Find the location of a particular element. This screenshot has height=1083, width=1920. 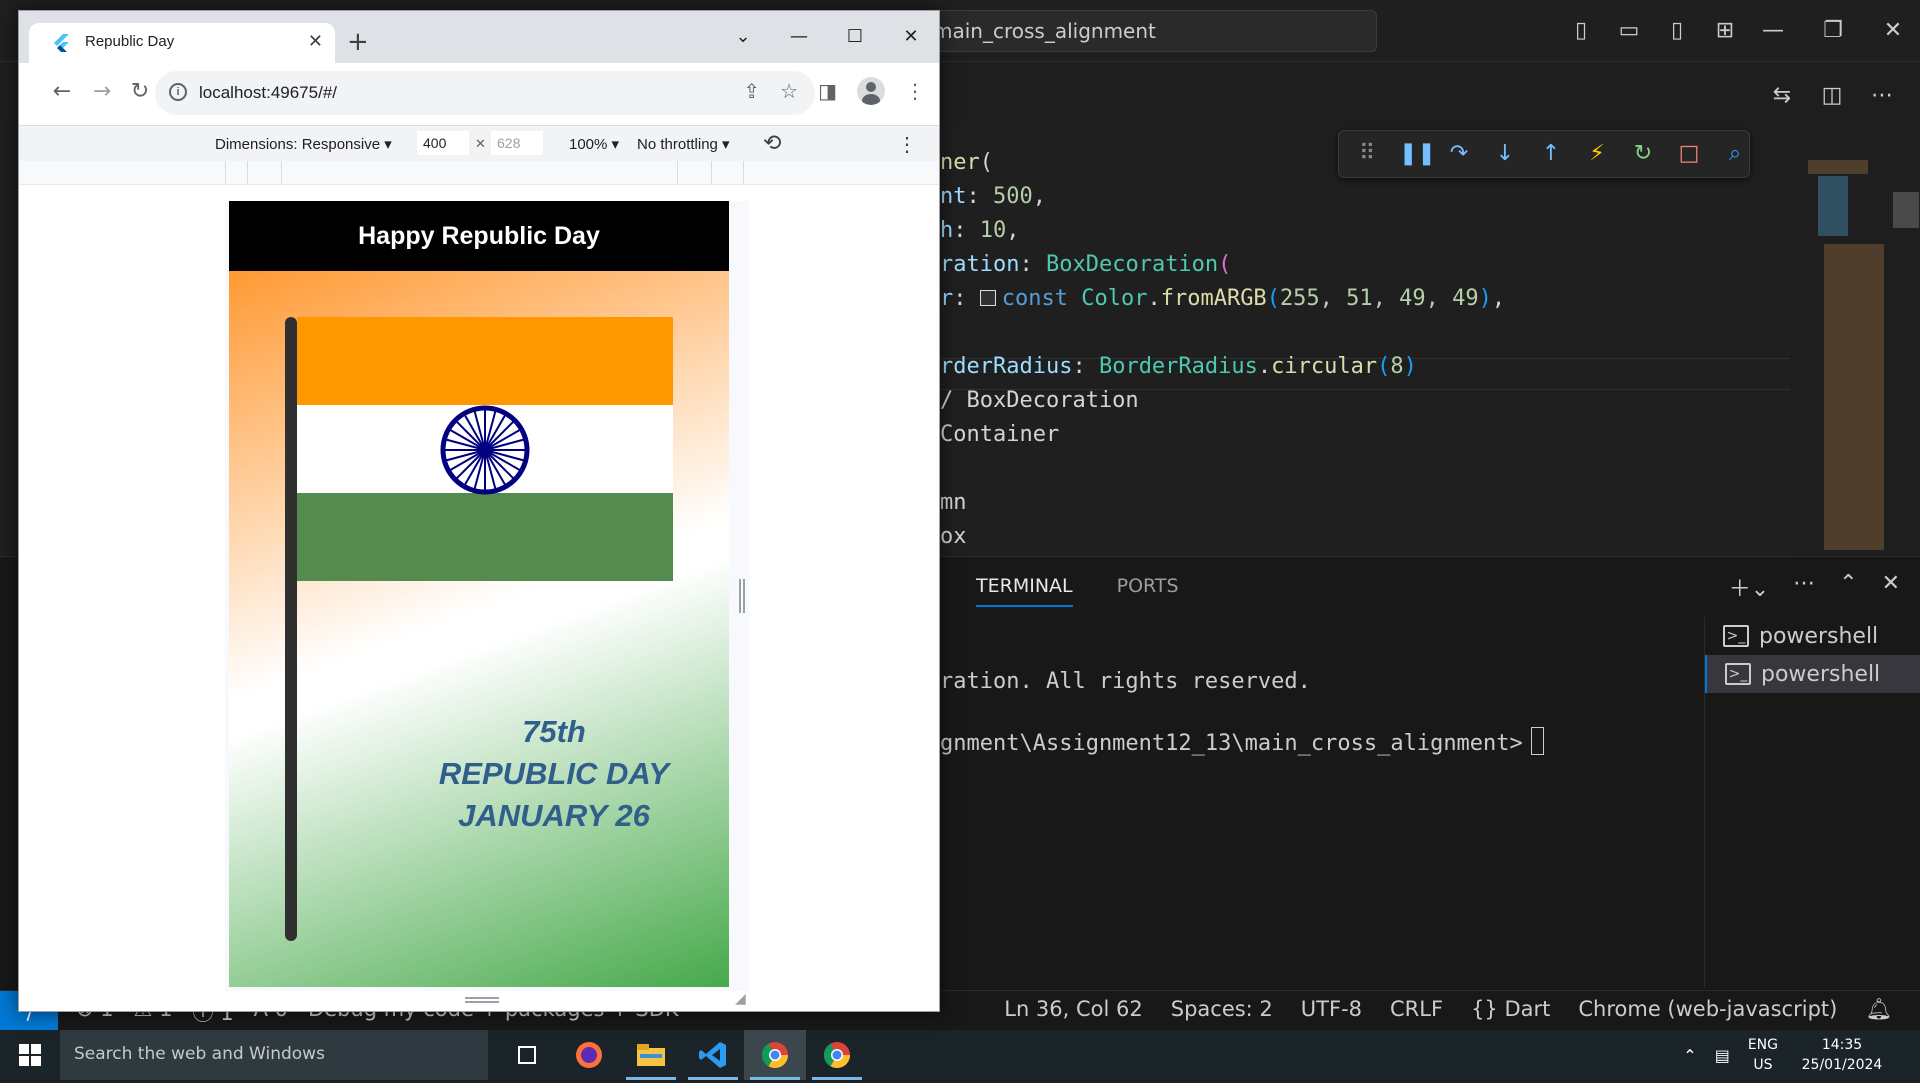

editor-actions: ⇆ ◫ ⋯ is located at coordinates (1832, 96).